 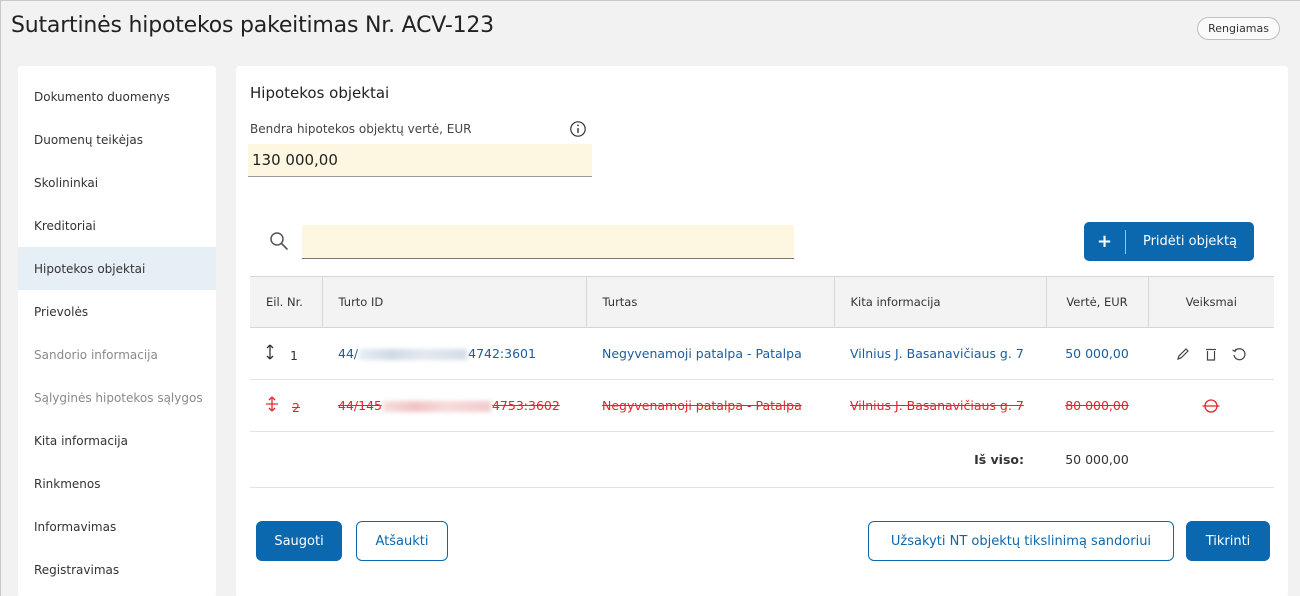 What do you see at coordinates (117, 268) in the screenshot?
I see `sidebar-item-hipotekos-objektai: Hipotekos objektai` at bounding box center [117, 268].